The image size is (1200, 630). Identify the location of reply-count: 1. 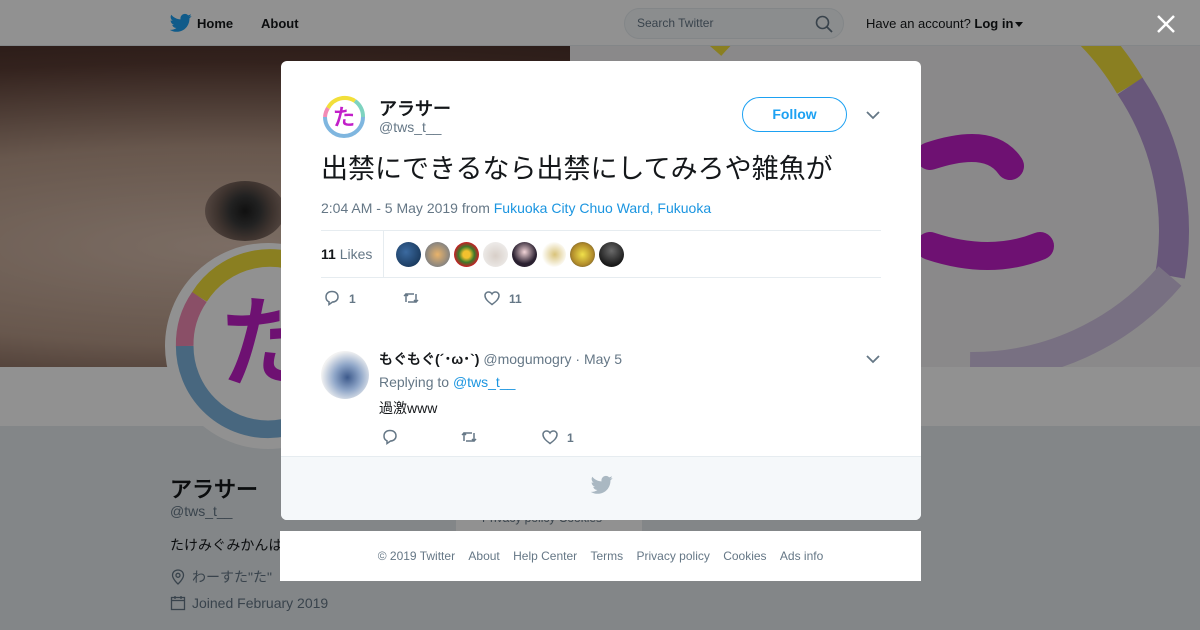
(352, 299).